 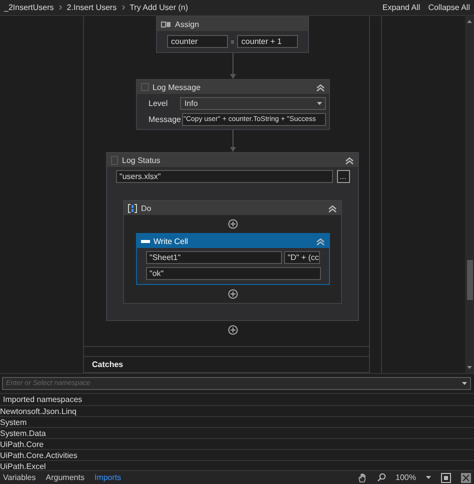 What do you see at coordinates (42, 399) in the screenshot?
I see `column-header: Imported namespaces` at bounding box center [42, 399].